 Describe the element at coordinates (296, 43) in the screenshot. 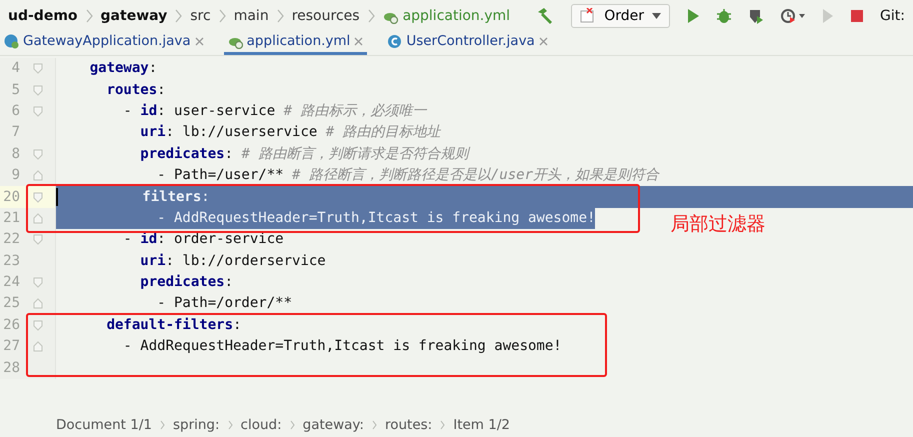

I see `file-tab: application.yml` at that location.